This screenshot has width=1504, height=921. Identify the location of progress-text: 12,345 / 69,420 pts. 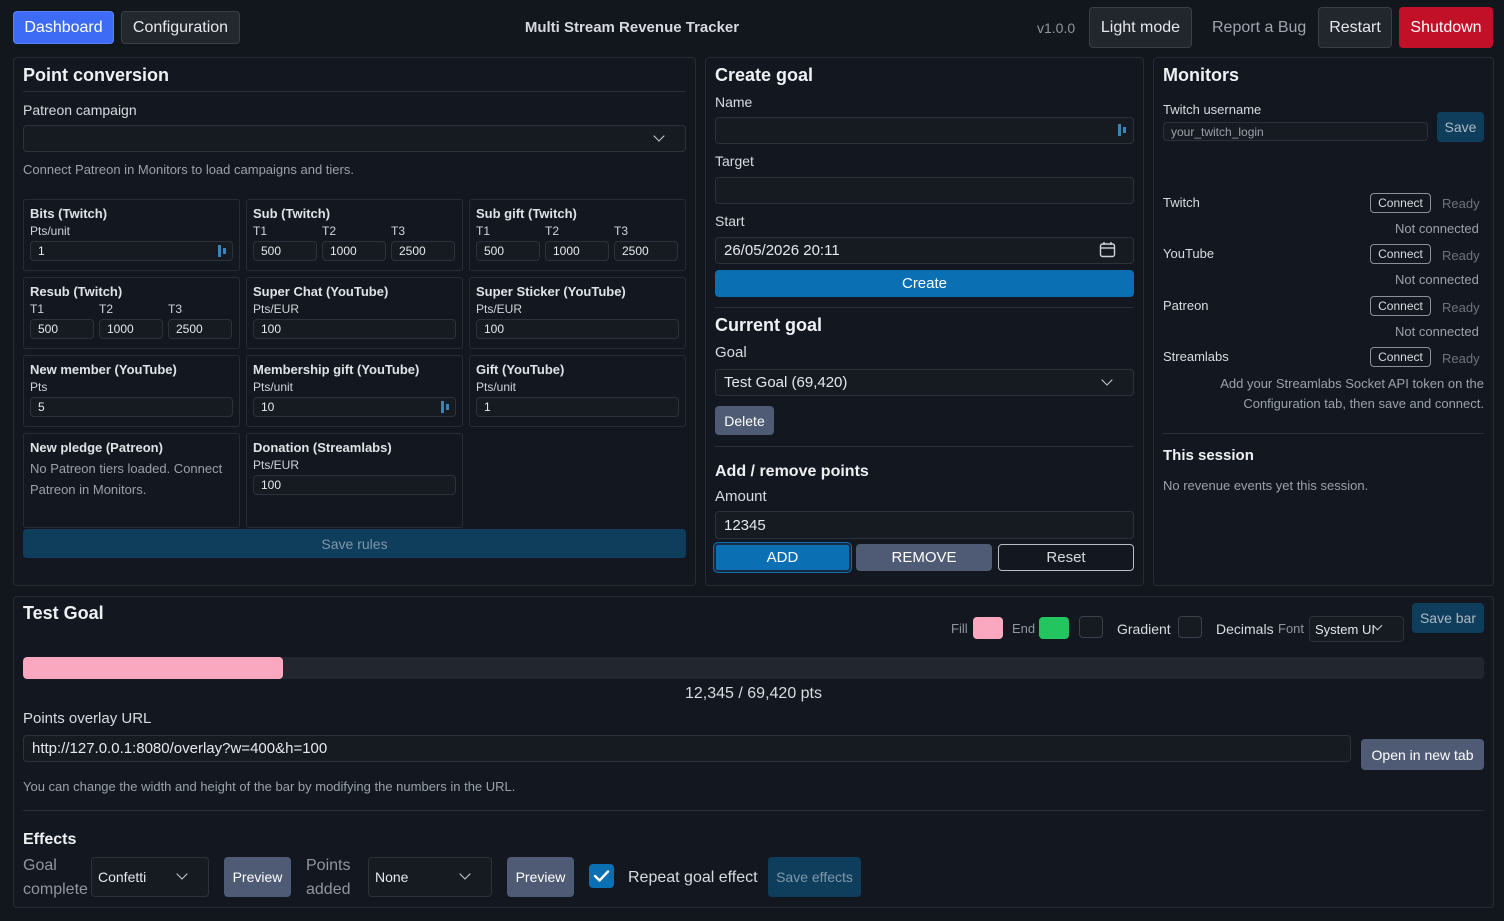
(753, 693).